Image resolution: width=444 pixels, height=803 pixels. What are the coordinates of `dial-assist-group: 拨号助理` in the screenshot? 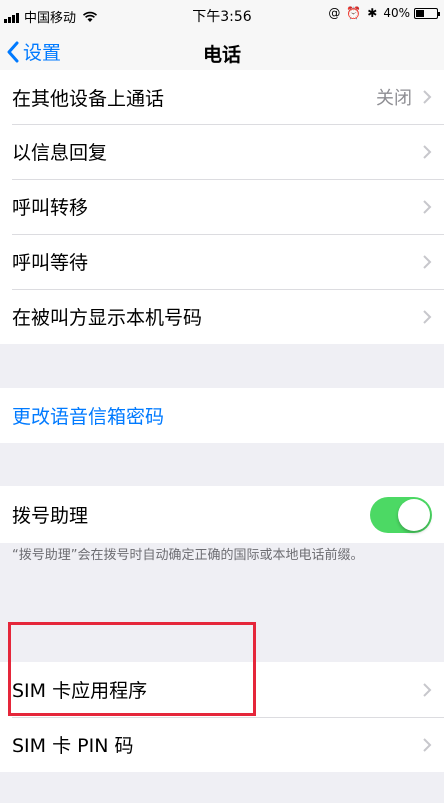 It's located at (222, 514).